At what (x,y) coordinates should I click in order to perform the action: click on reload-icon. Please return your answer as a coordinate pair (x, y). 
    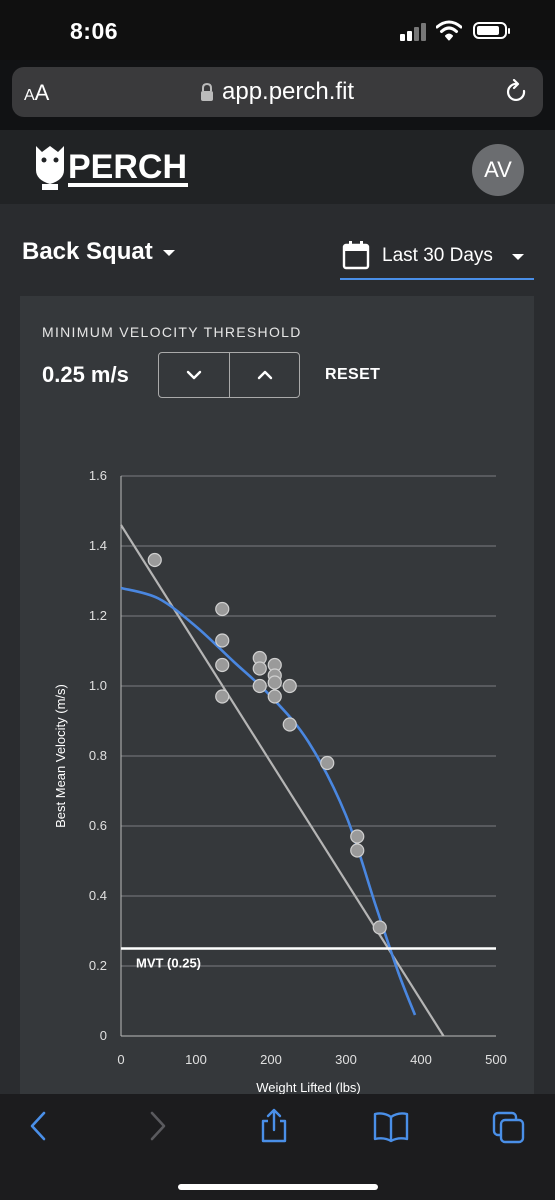
    Looking at the image, I should click on (517, 92).